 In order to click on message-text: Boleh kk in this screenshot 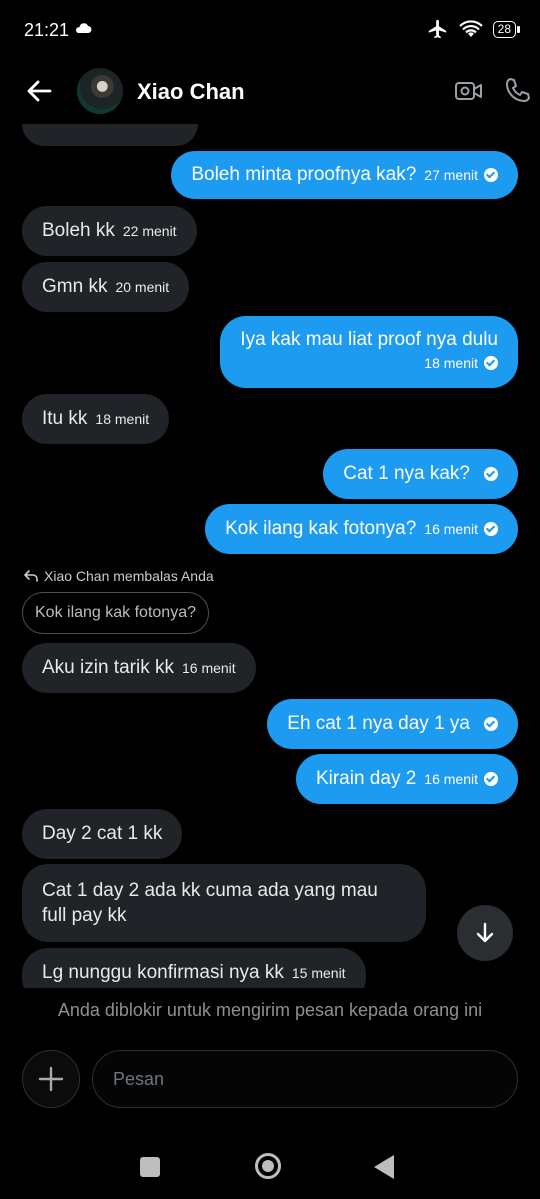, I will do `click(78, 230)`.